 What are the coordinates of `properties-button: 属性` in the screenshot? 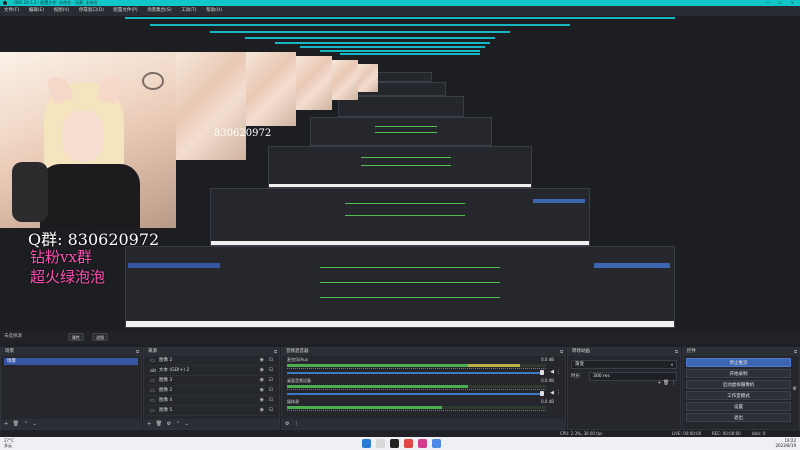 It's located at (76, 337).